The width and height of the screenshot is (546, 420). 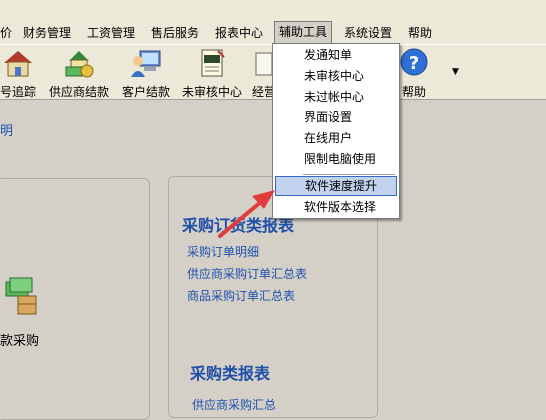 I want to click on toolbar-label: 供应商结款, so click(x=78, y=92).